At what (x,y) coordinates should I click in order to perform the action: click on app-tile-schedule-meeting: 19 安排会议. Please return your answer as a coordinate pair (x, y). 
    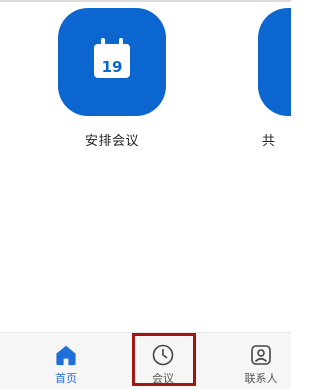
    Looking at the image, I should click on (112, 78).